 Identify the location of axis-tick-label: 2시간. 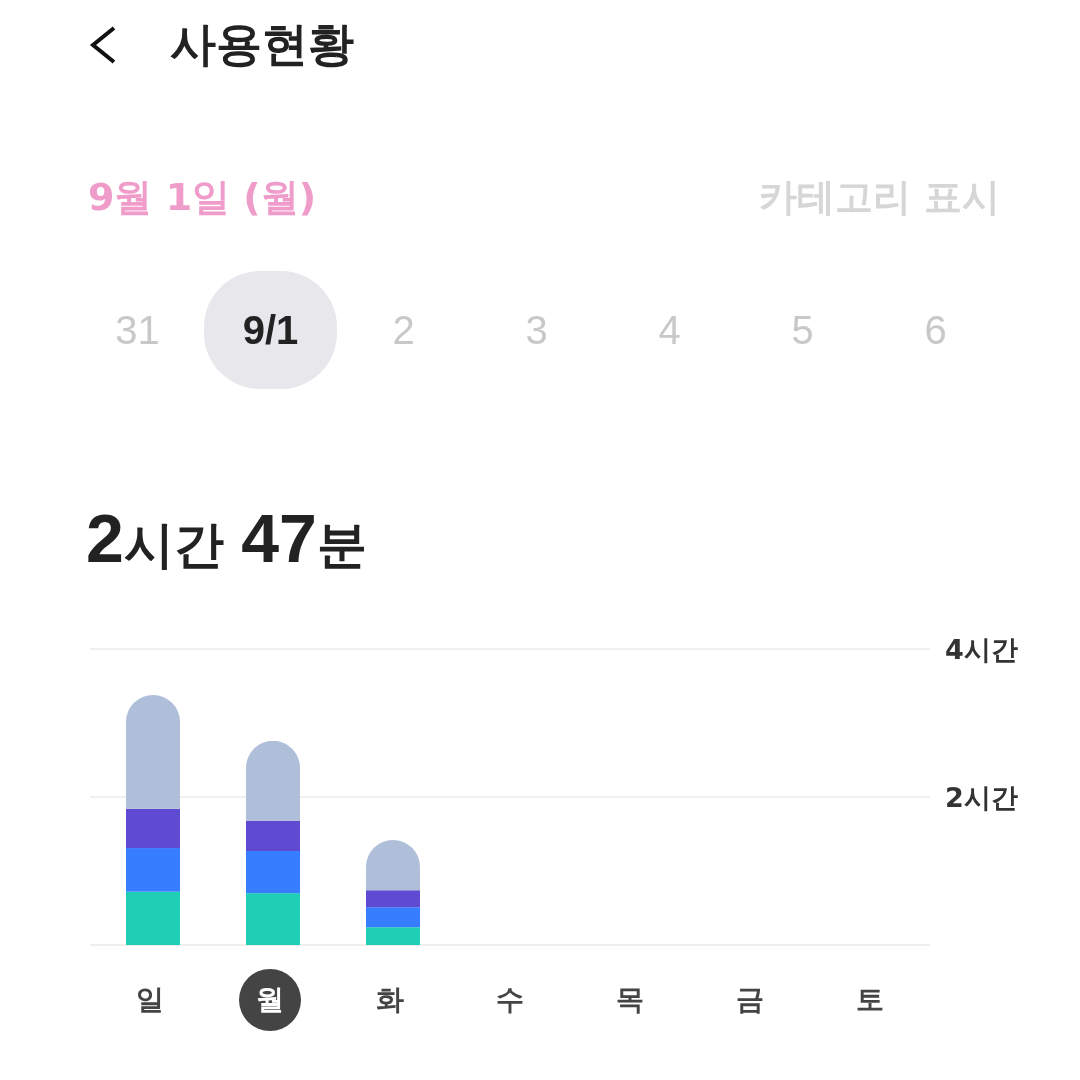
(981, 797).